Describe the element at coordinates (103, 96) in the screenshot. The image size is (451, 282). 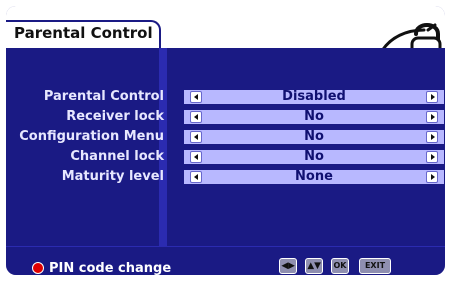
I see `setting-label: Parental Control` at that location.